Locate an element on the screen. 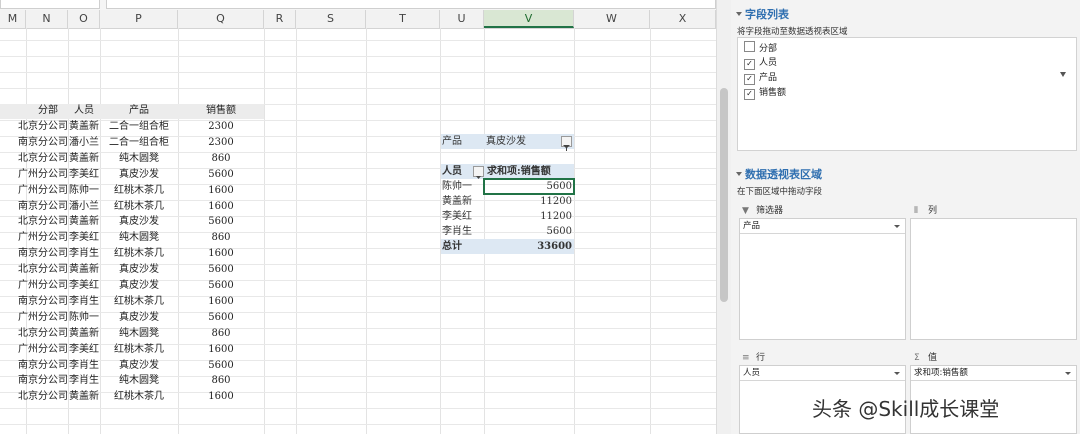 The height and width of the screenshot is (434, 1080). checkbox-unchecked is located at coordinates (749, 46).